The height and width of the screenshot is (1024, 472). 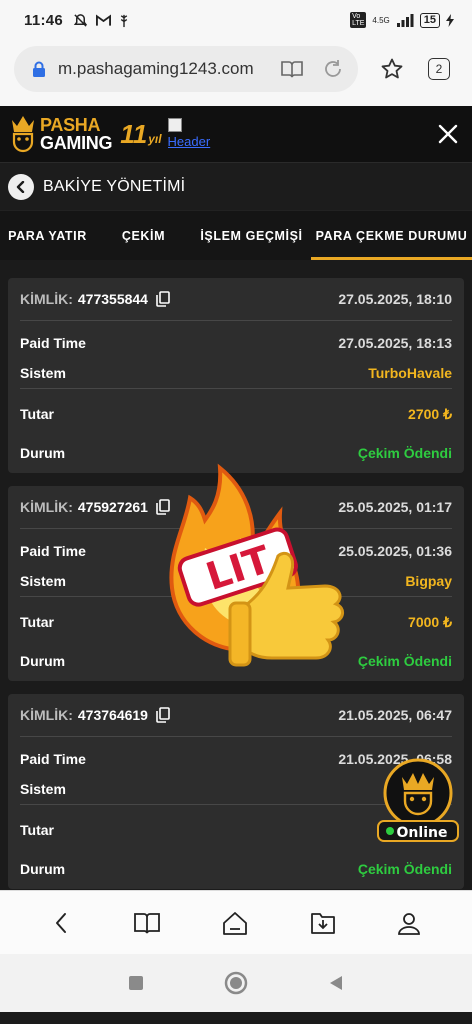 What do you see at coordinates (143, 235) in the screenshot?
I see `tab-withdraw: ÇEKİM` at bounding box center [143, 235].